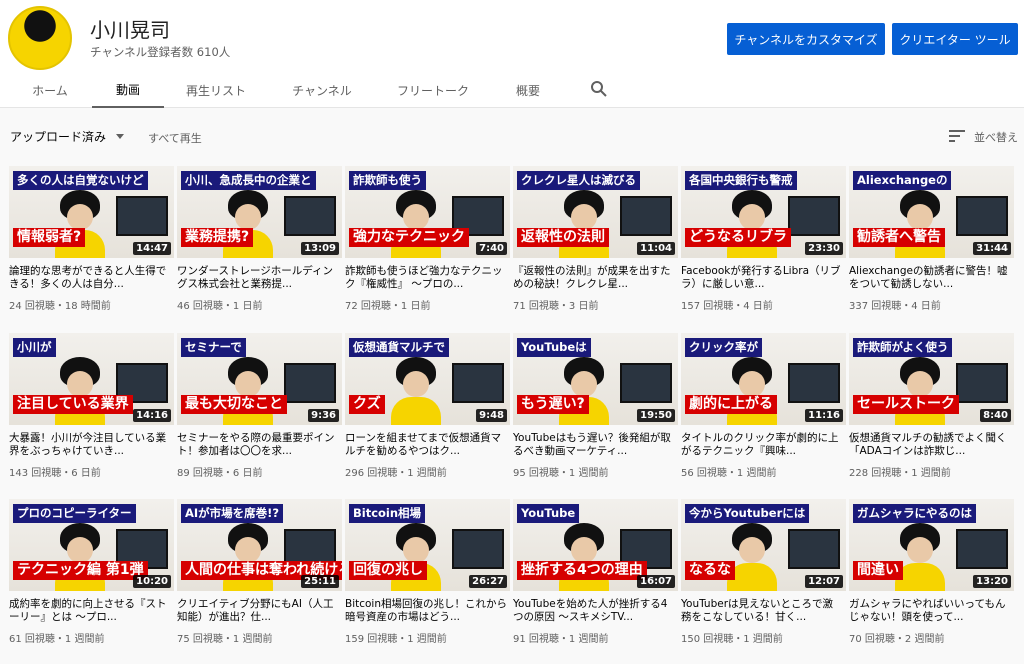  Describe the element at coordinates (902, 180) in the screenshot. I see `thumbnail-top-caption: Aliexchangeの` at that location.